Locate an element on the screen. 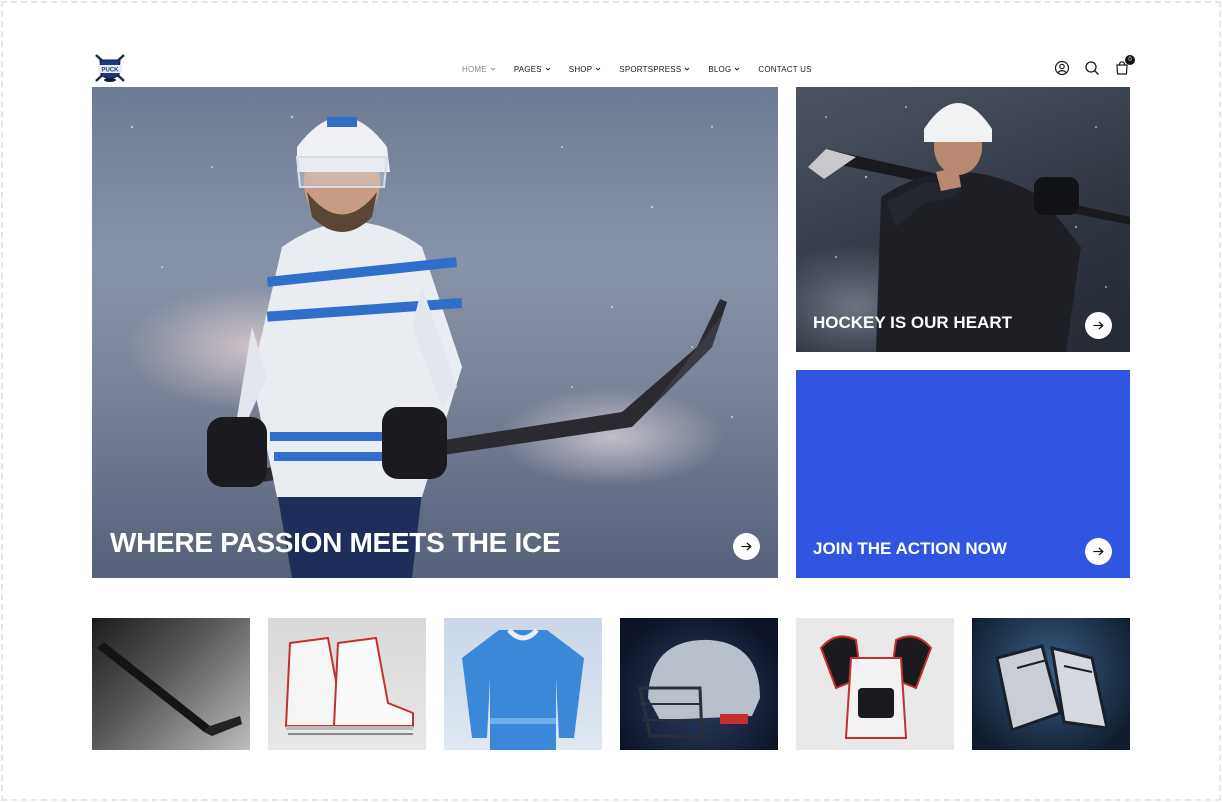 The height and width of the screenshot is (802, 1222). logo-emblem-icon: PUCK is located at coordinates (110, 68).